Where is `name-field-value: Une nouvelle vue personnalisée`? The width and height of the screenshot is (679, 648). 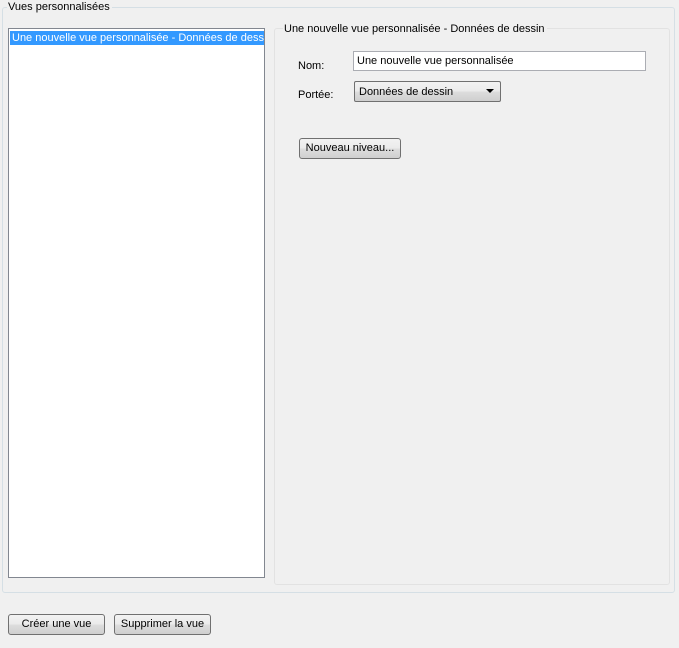 name-field-value: Une nouvelle vue personnalisée is located at coordinates (435, 61).